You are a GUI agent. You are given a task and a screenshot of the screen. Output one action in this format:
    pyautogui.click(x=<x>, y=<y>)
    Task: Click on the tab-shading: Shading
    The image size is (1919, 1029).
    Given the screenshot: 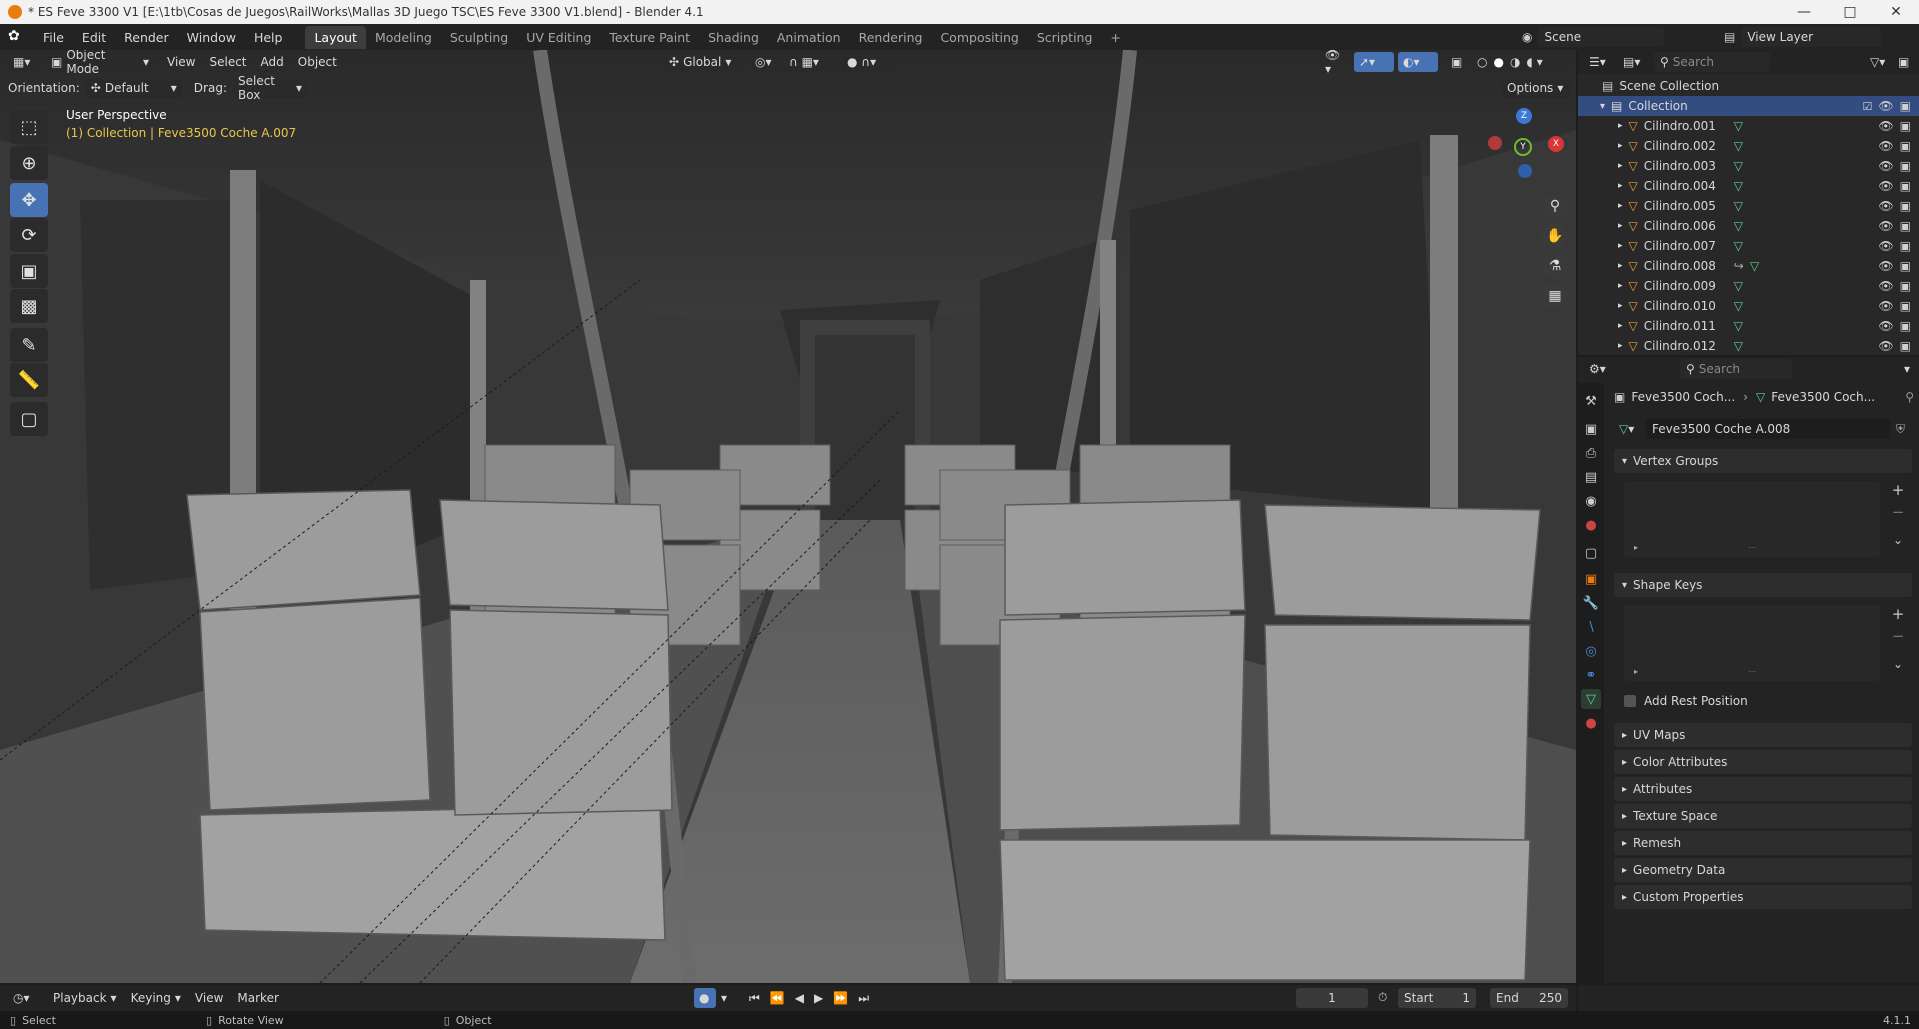 What is the action you would take?
    pyautogui.click(x=733, y=37)
    